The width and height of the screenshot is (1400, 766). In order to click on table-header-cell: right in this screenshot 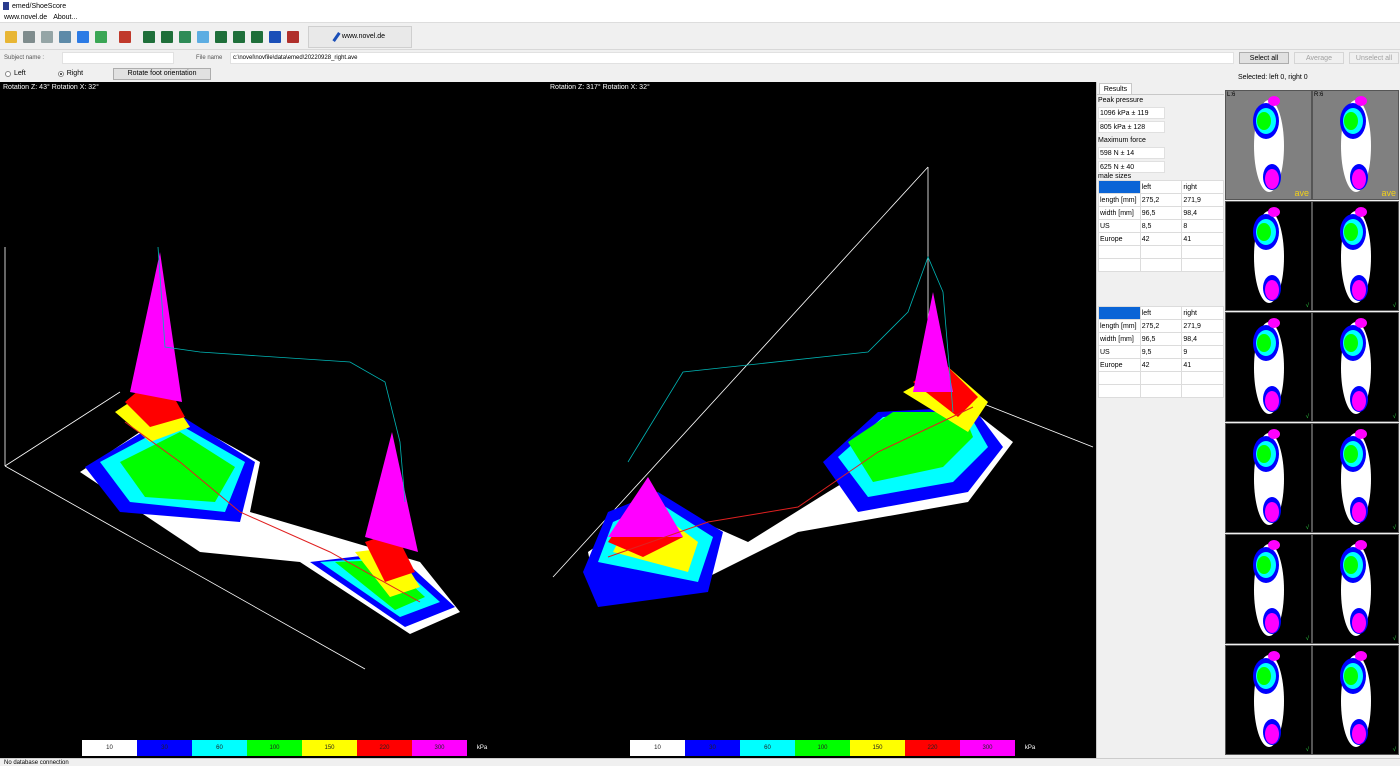, I will do `click(1202, 187)`.